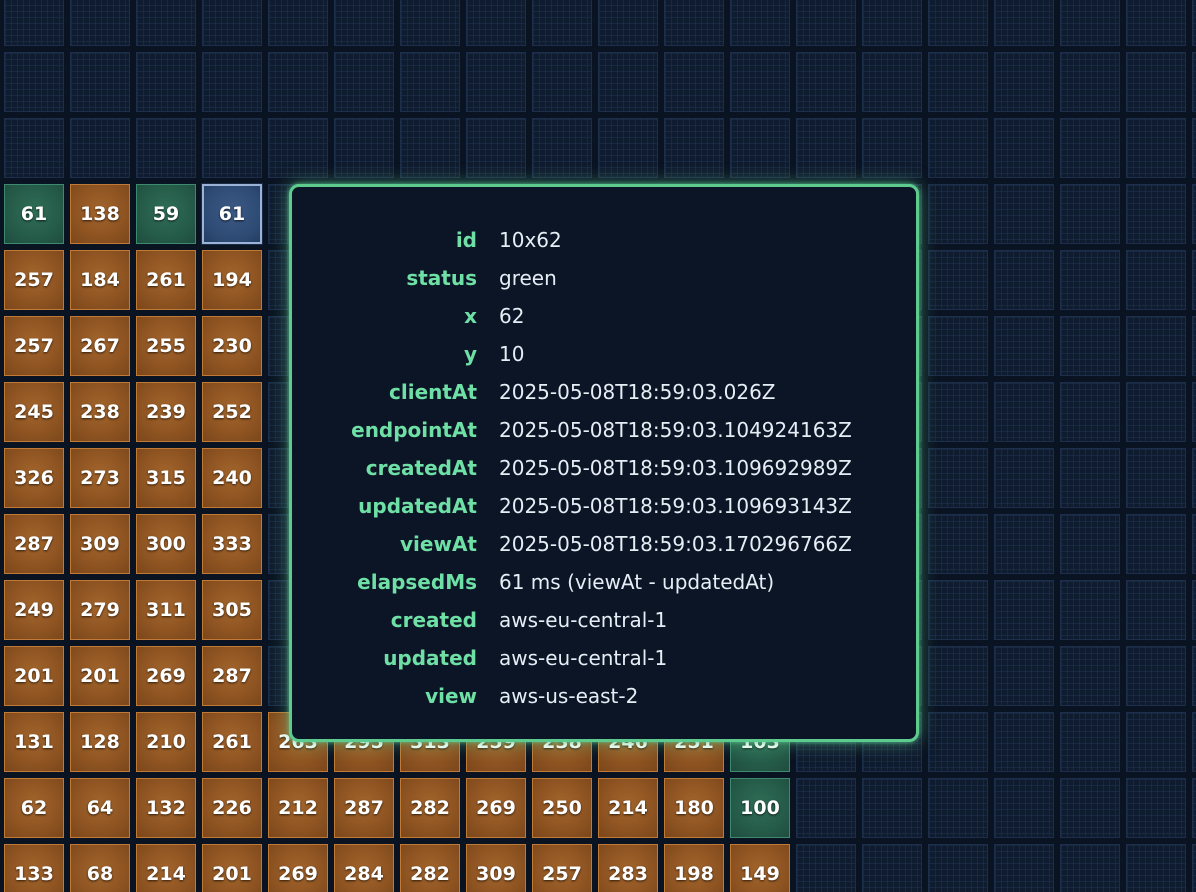 The image size is (1196, 892). What do you see at coordinates (34, 610) in the screenshot?
I see `grid-cell: 249` at bounding box center [34, 610].